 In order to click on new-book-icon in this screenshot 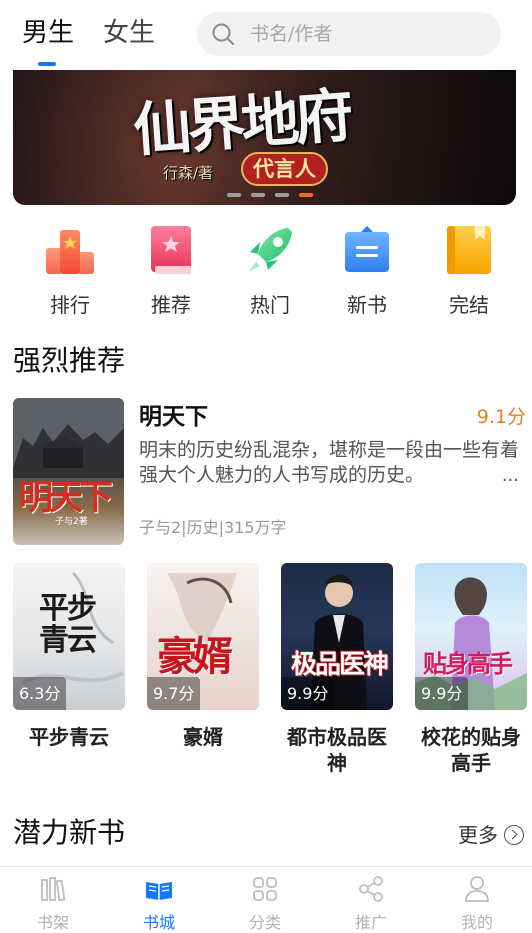, I will do `click(367, 250)`.